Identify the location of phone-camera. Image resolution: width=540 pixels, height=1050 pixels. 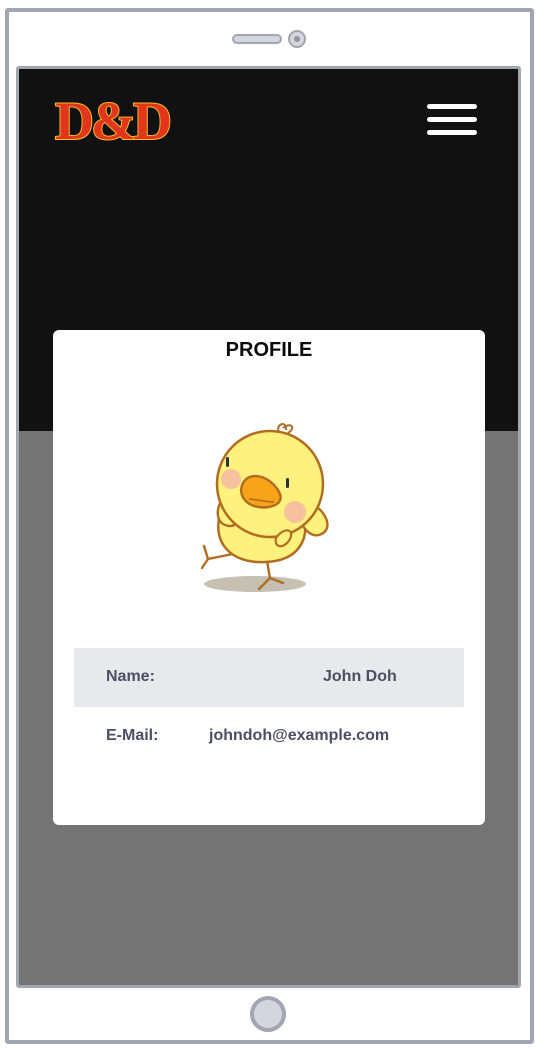
(297, 39).